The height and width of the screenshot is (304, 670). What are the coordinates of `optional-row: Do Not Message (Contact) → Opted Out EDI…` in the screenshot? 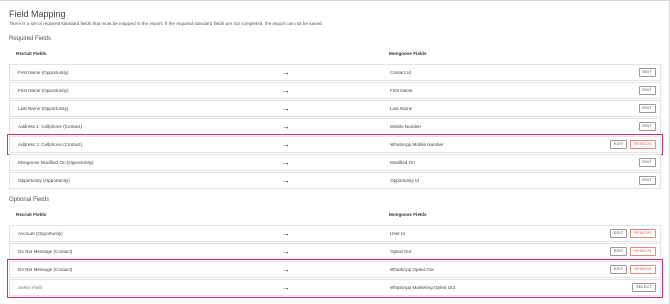 It's located at (335, 251).